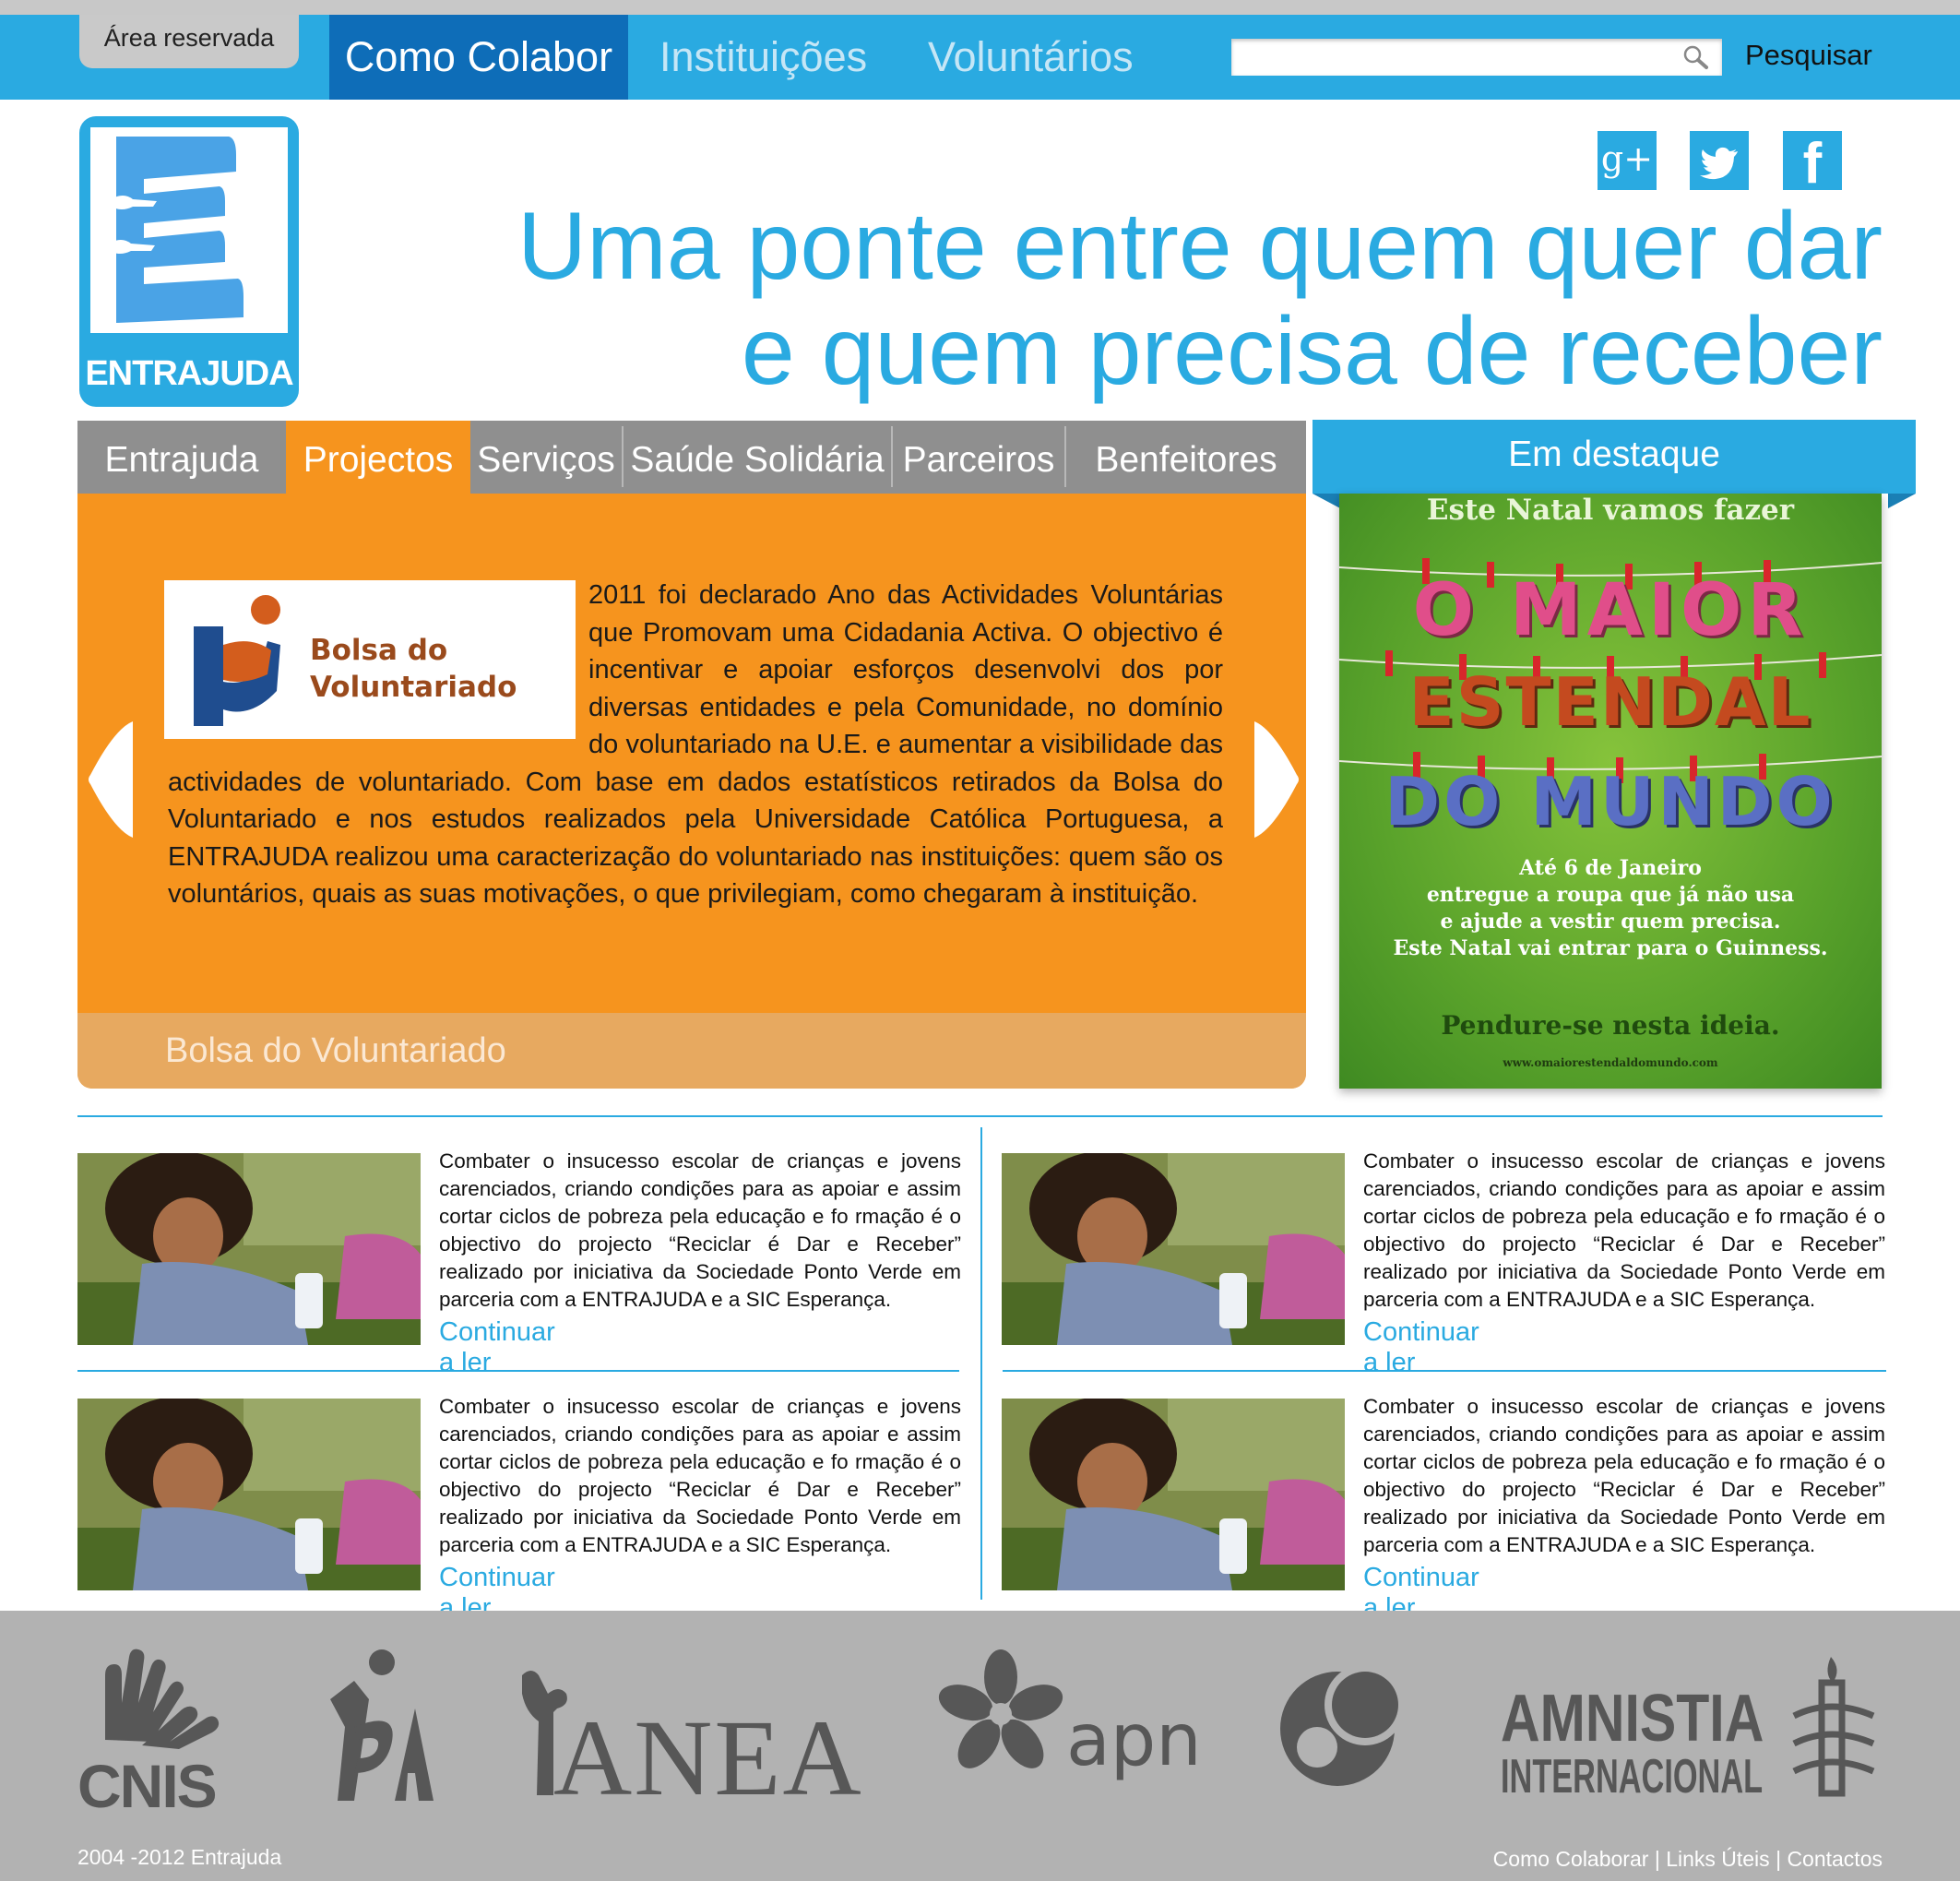 This screenshot has width=1960, height=1881. Describe the element at coordinates (763, 57) in the screenshot. I see `nav-instituicoes: Instituições` at that location.